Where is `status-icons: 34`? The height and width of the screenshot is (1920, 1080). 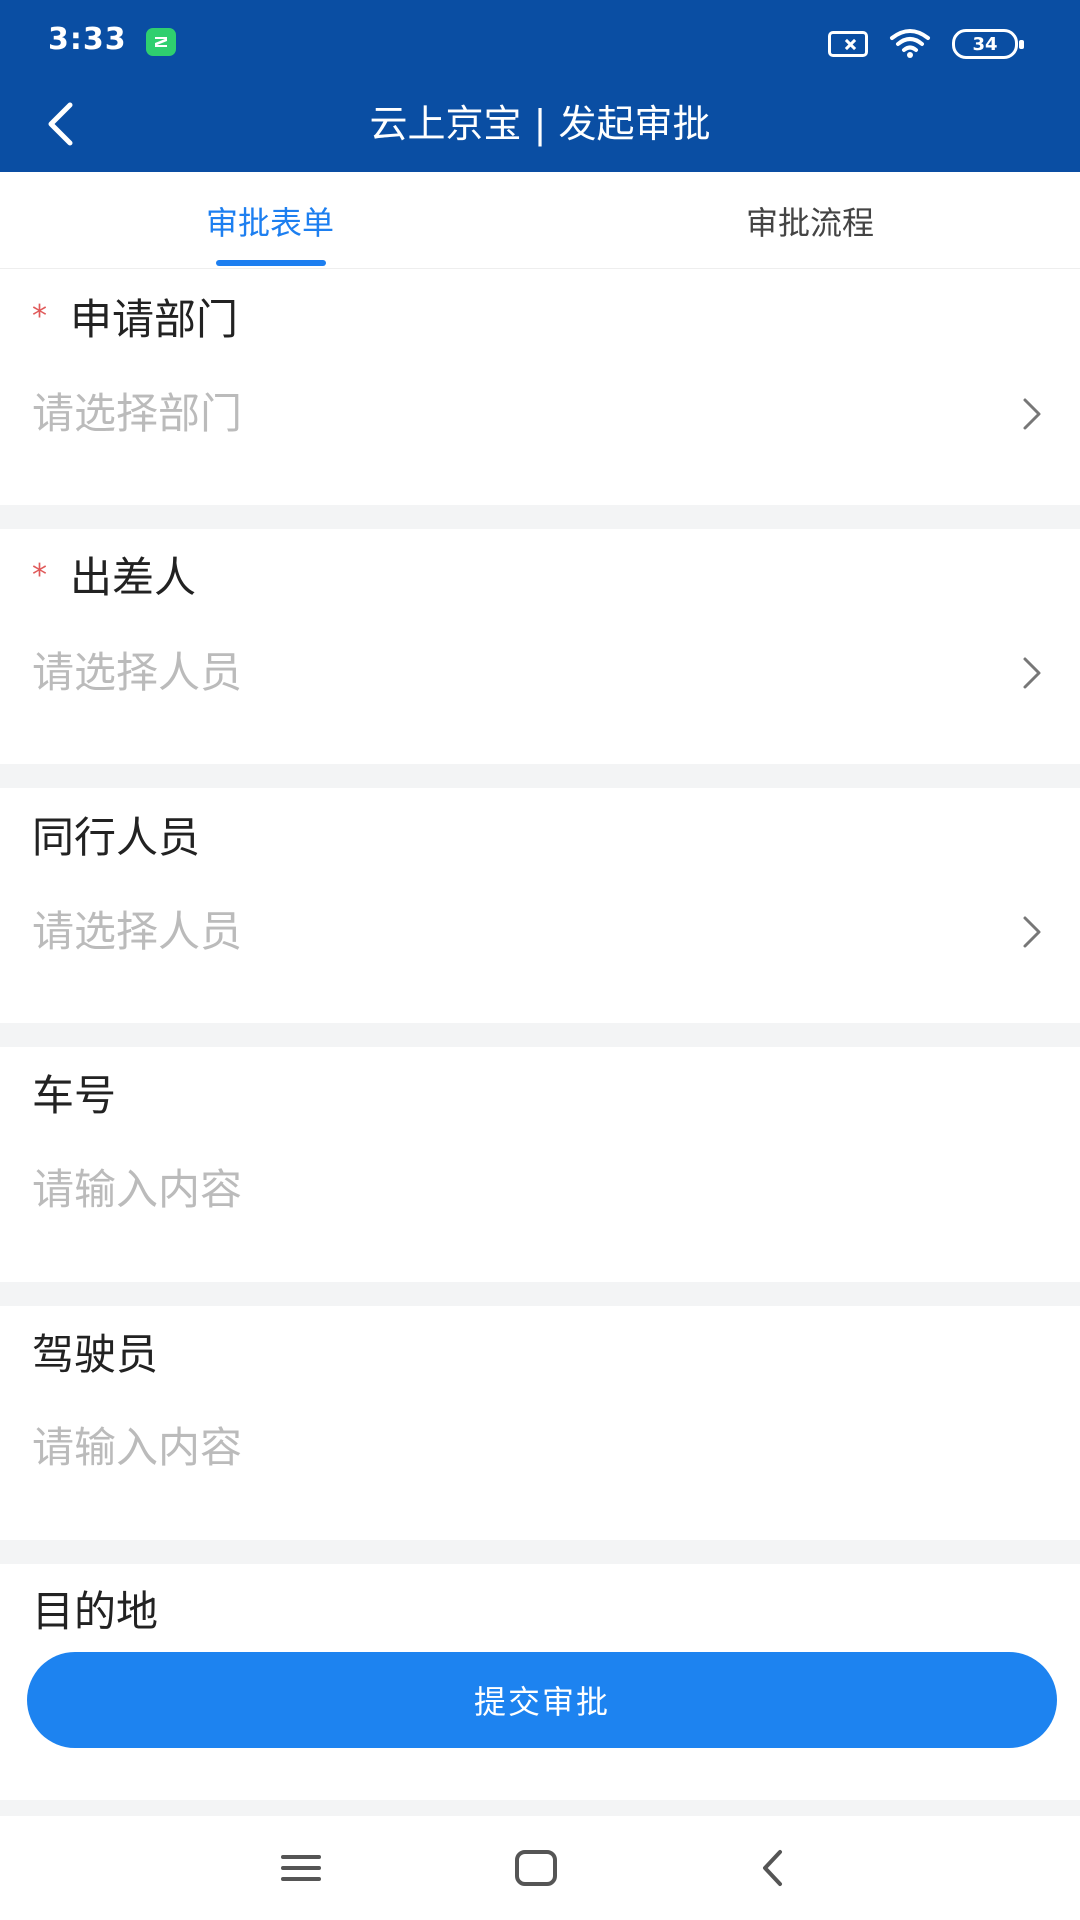
status-icons: 34 is located at coordinates (926, 44).